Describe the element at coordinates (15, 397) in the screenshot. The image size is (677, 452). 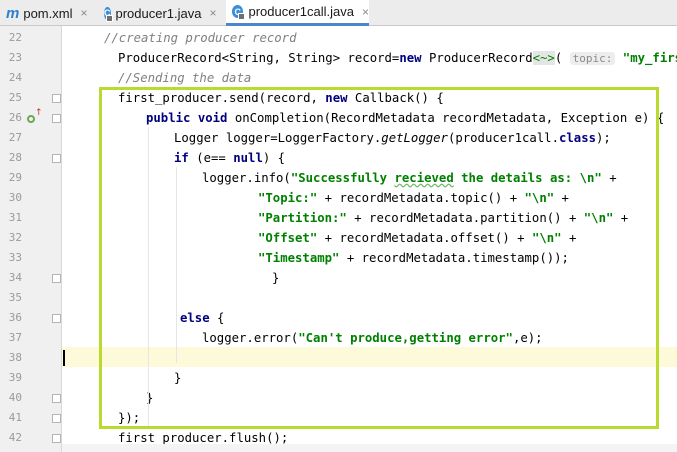
I see `line-number: 40` at that location.